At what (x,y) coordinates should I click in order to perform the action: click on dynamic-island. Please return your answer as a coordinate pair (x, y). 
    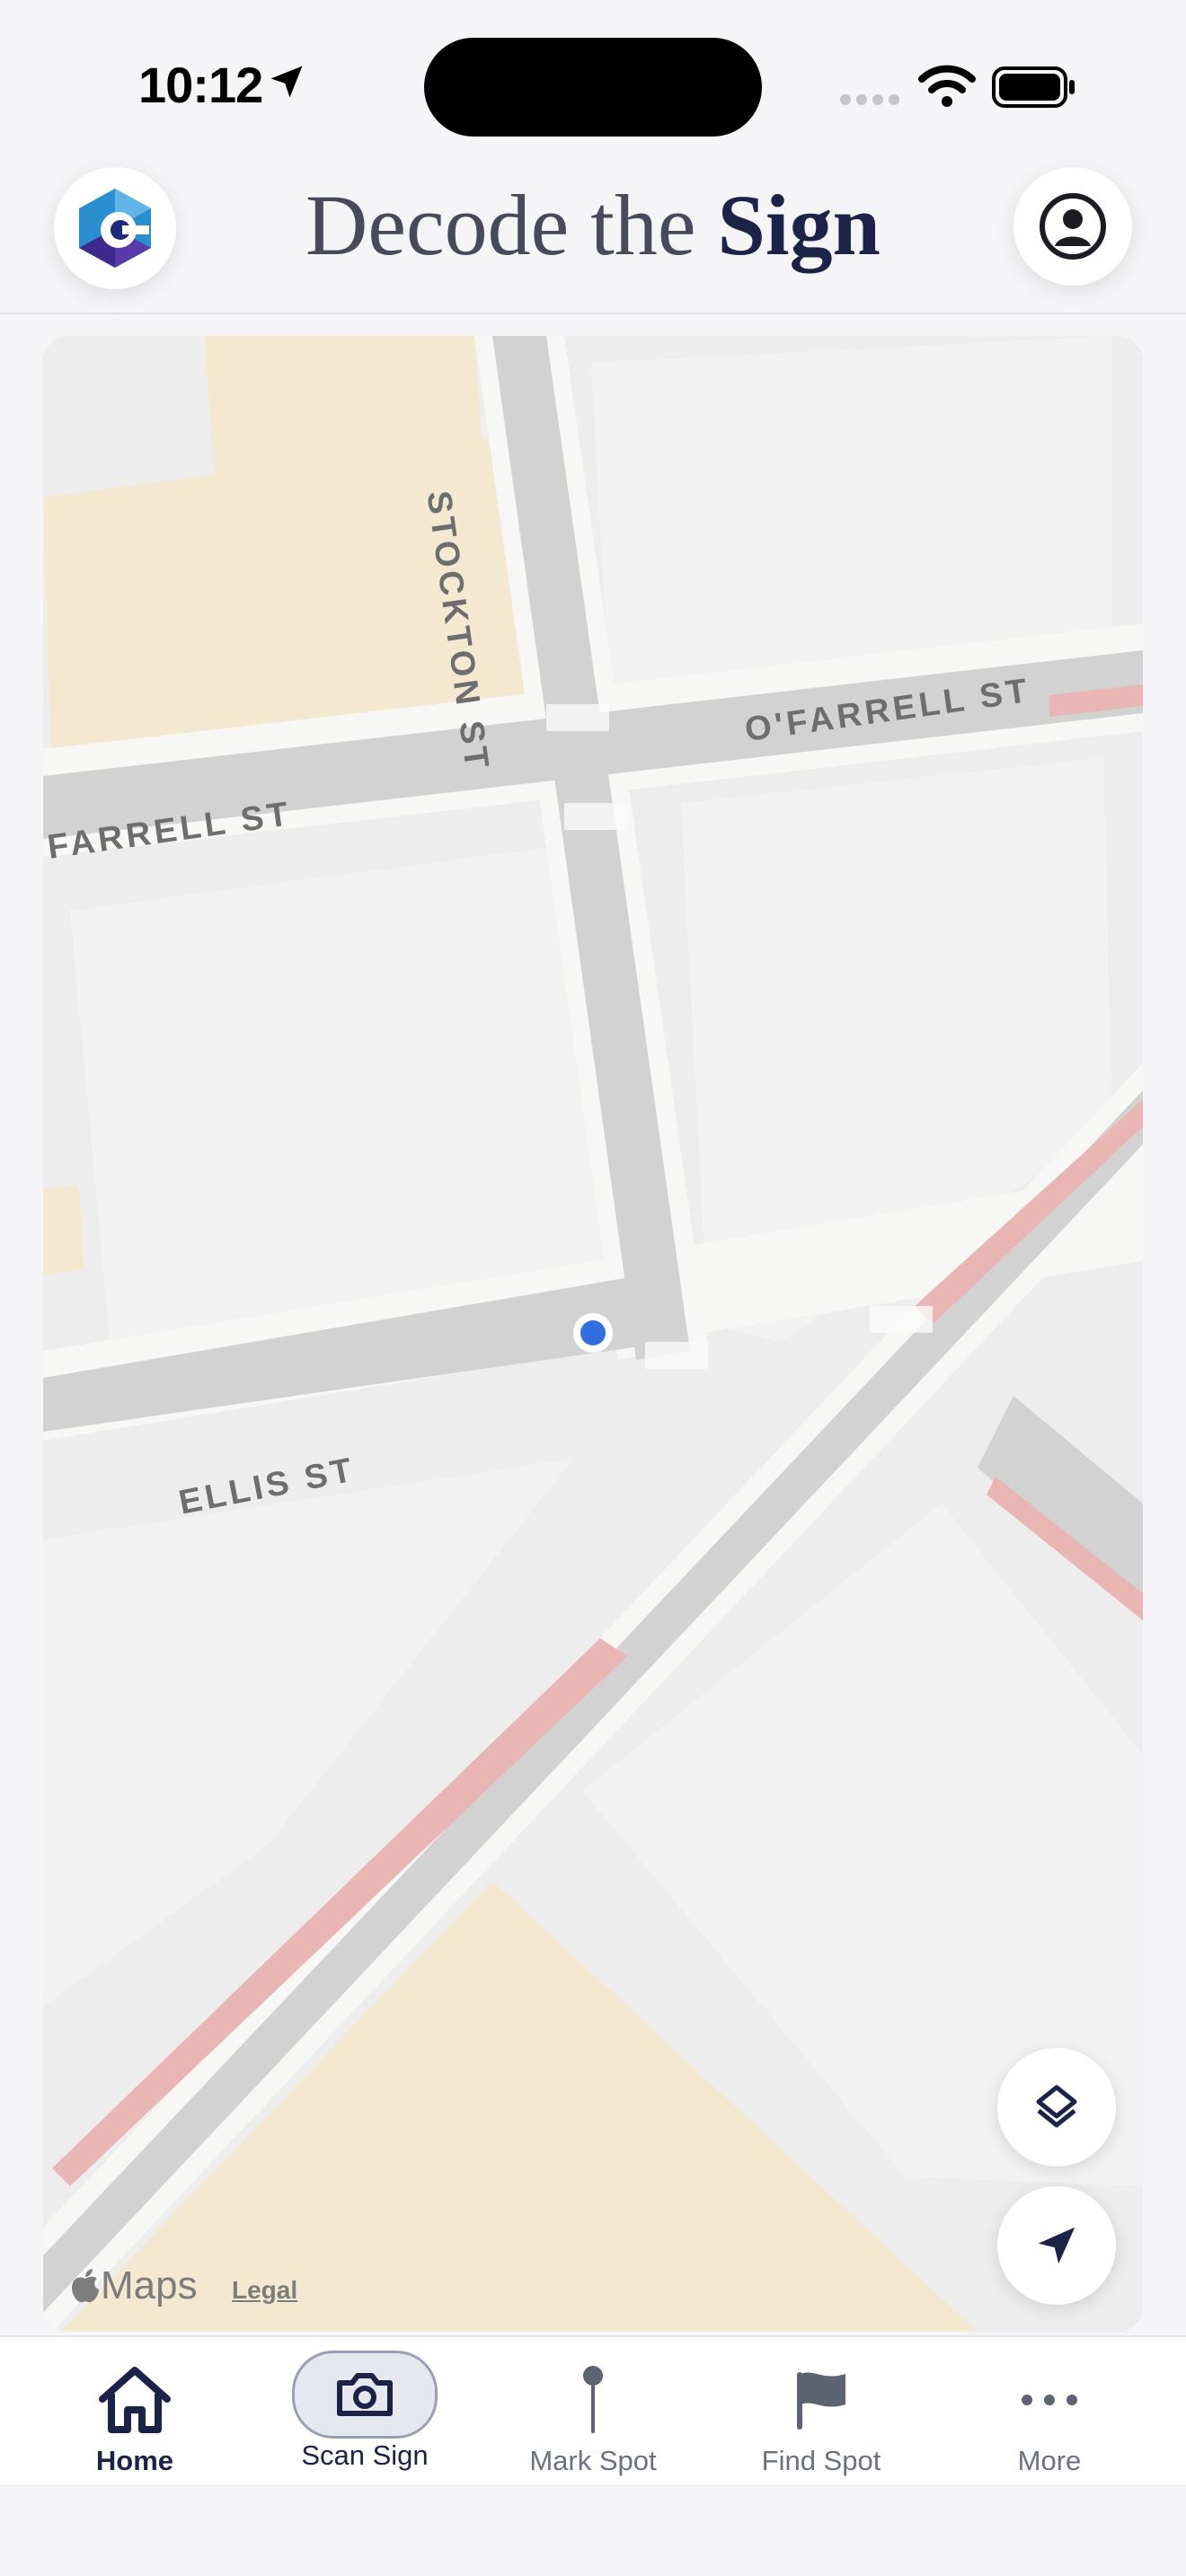
    Looking at the image, I should click on (593, 87).